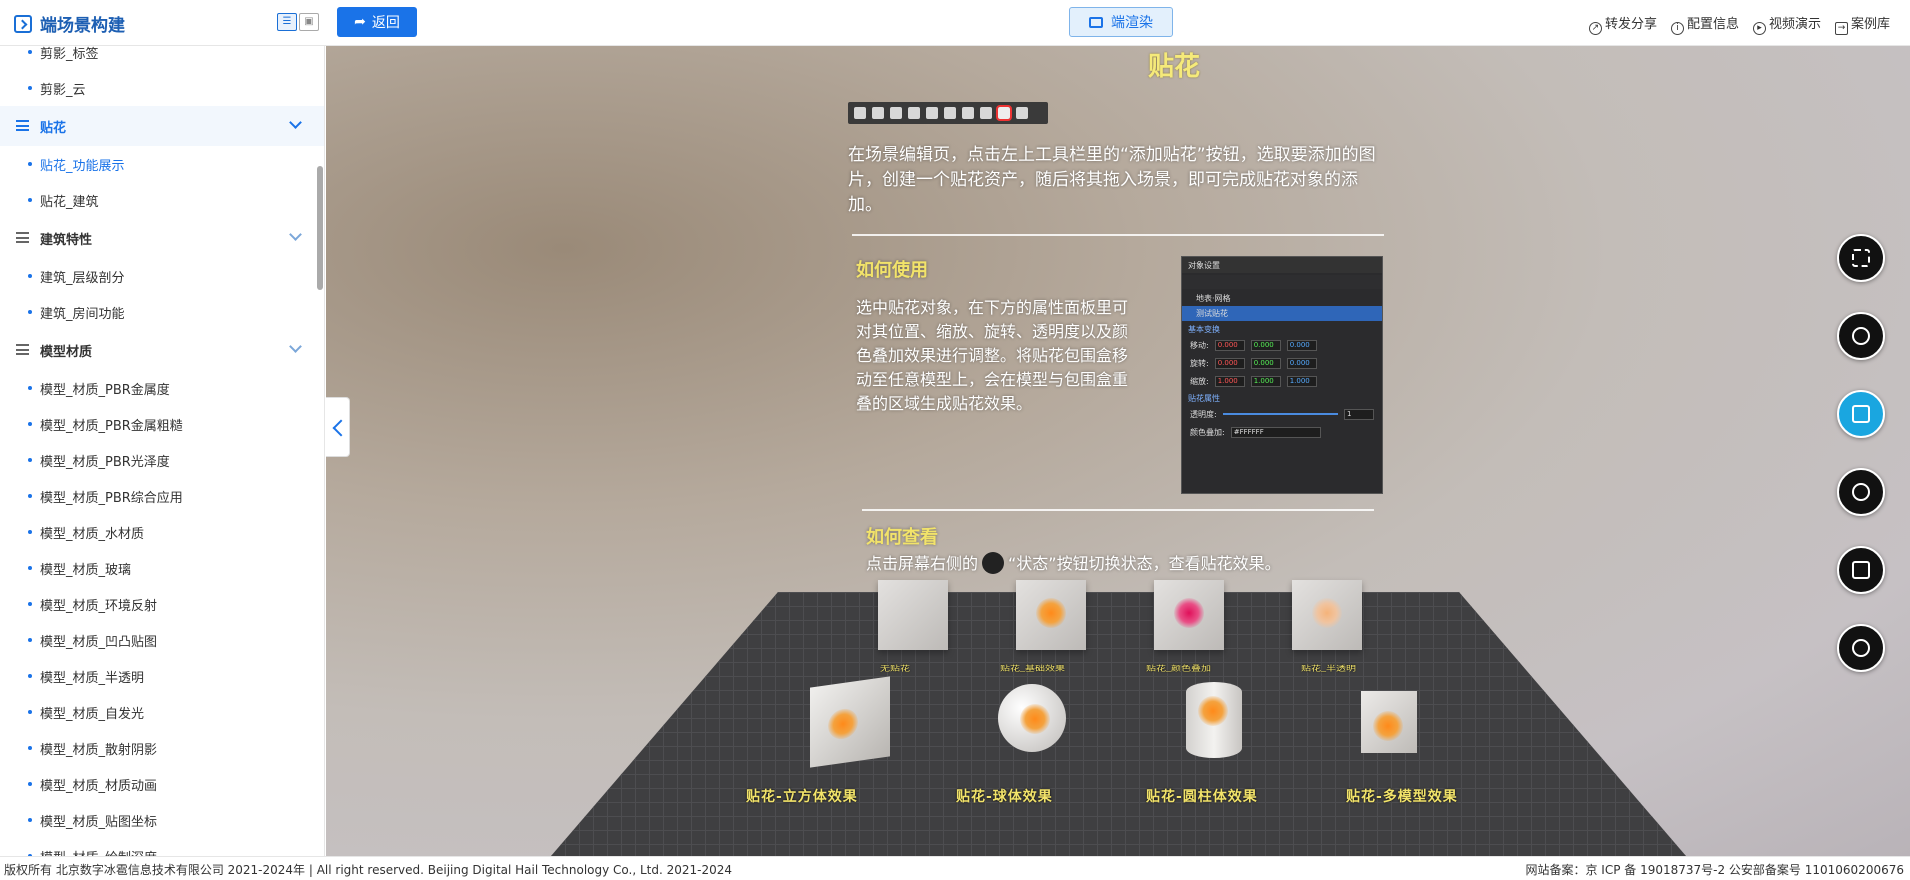  What do you see at coordinates (162, 676) in the screenshot?
I see `sidebar-item: 模型_材质_半透明` at bounding box center [162, 676].